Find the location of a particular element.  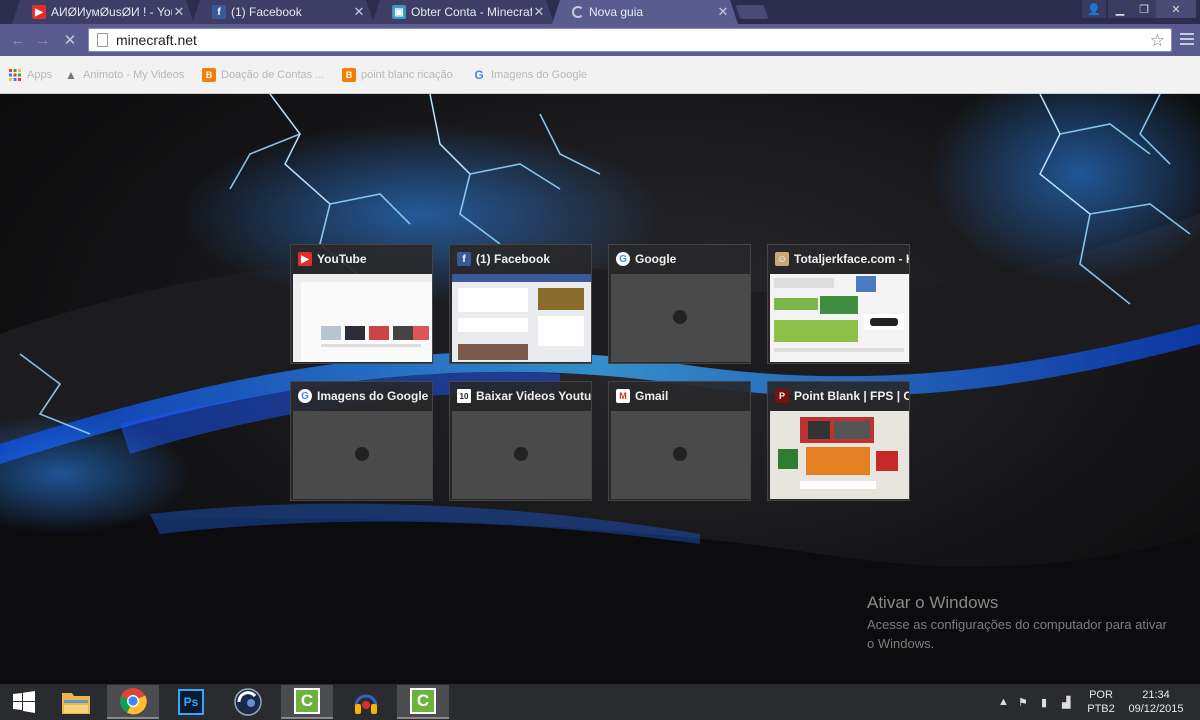

stop-loading-icon: ✕ is located at coordinates (70, 40).